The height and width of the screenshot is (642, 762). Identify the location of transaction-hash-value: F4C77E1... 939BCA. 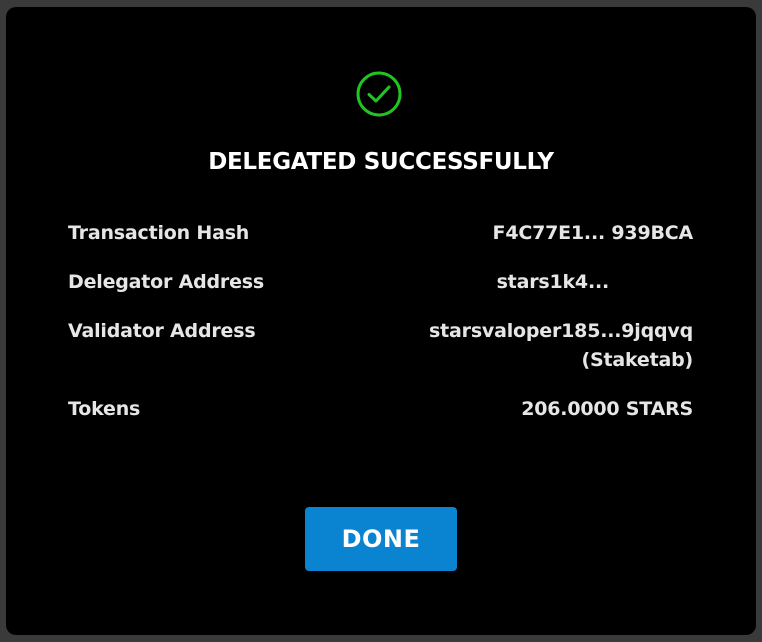
(593, 233).